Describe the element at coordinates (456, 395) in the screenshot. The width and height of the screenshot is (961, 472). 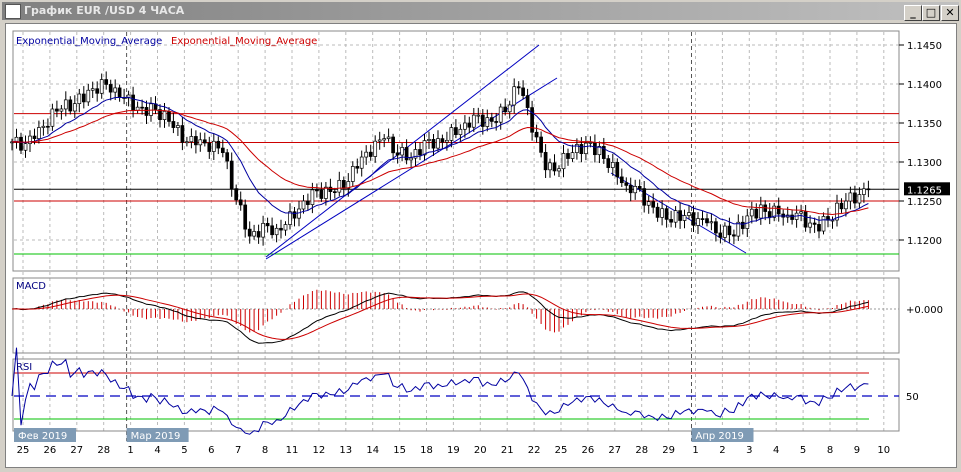
I see `rsi-panel` at that location.